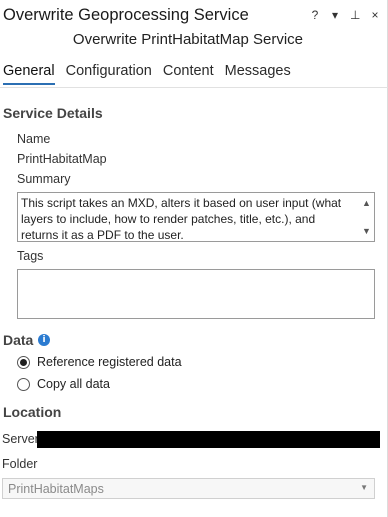 This screenshot has width=388, height=517. What do you see at coordinates (345, 15) in the screenshot?
I see `pane-title-tools: ? ▾ ⊥ ×` at bounding box center [345, 15].